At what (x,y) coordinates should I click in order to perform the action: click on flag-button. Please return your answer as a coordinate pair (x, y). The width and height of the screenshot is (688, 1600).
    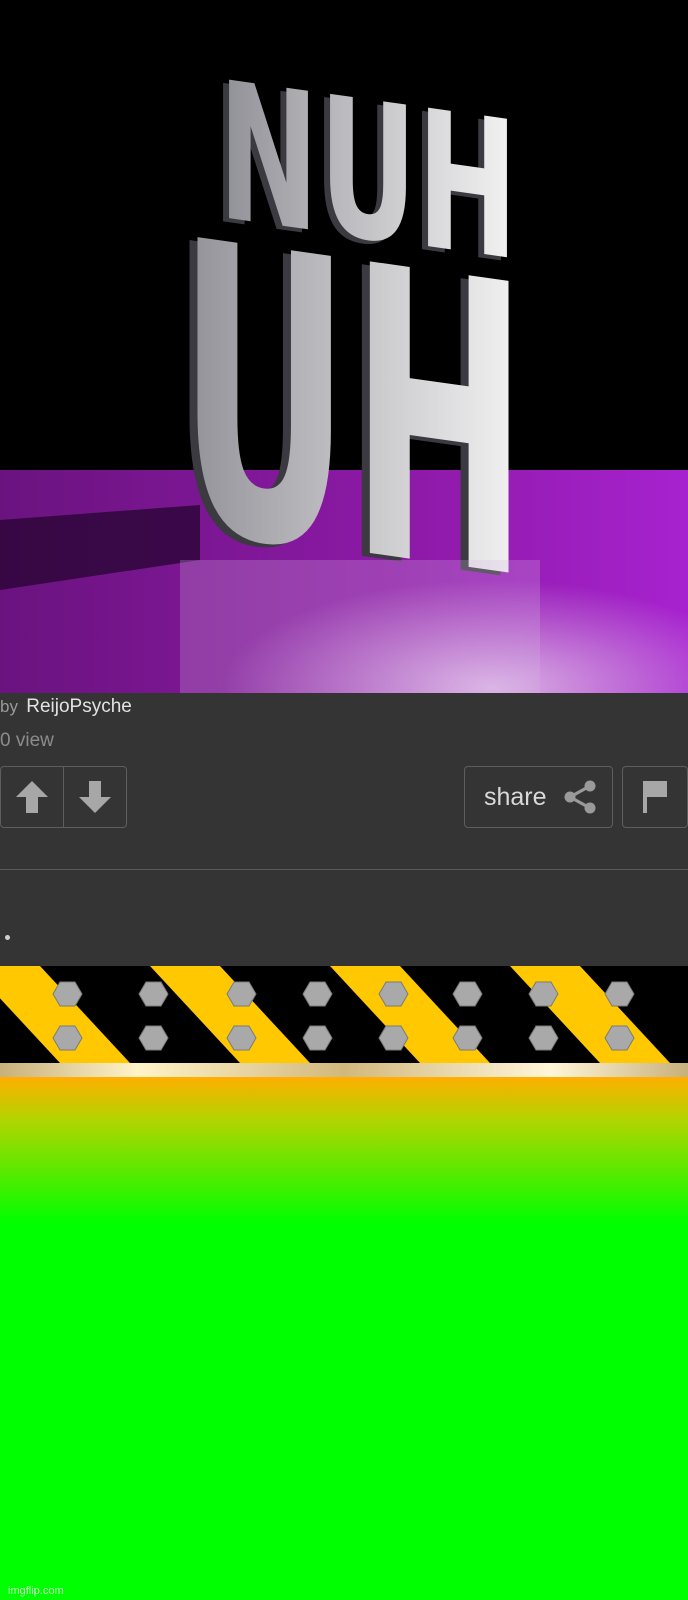
    Looking at the image, I should click on (655, 797).